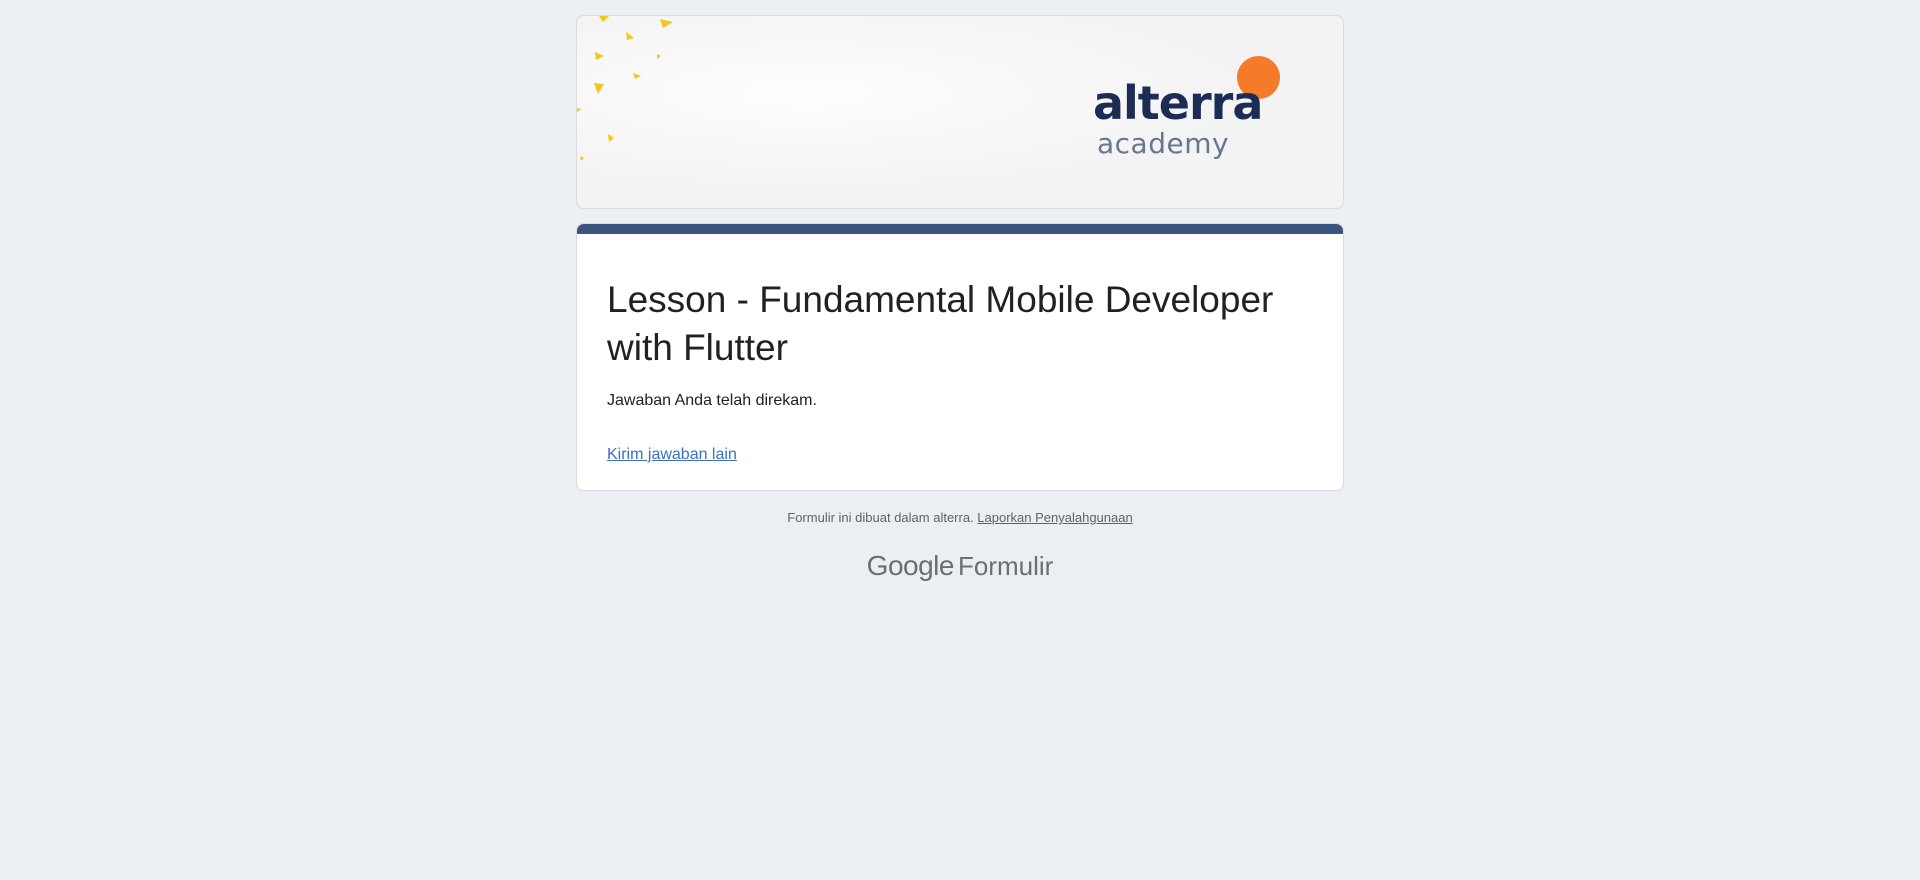 This screenshot has height=880, width=1920. What do you see at coordinates (910, 565) in the screenshot?
I see `google-logo-text: Google` at bounding box center [910, 565].